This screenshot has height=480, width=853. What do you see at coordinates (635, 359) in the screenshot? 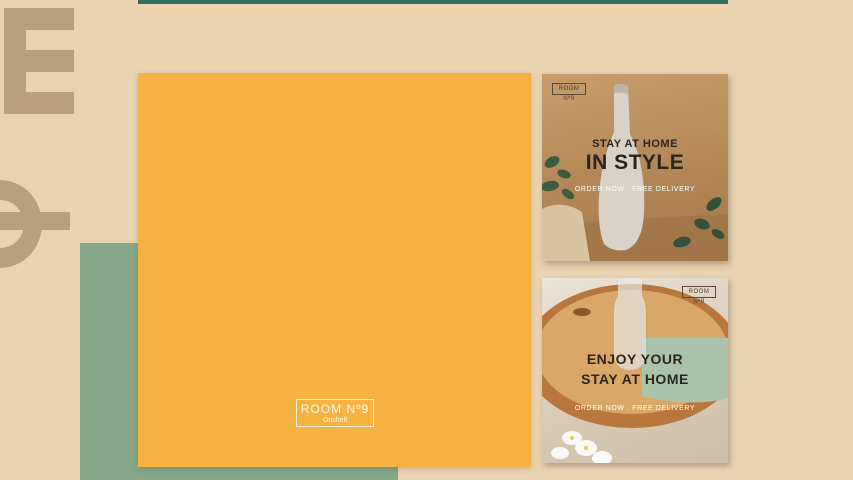
I see `card-headline-line-1: ENJOY YOUR` at bounding box center [635, 359].